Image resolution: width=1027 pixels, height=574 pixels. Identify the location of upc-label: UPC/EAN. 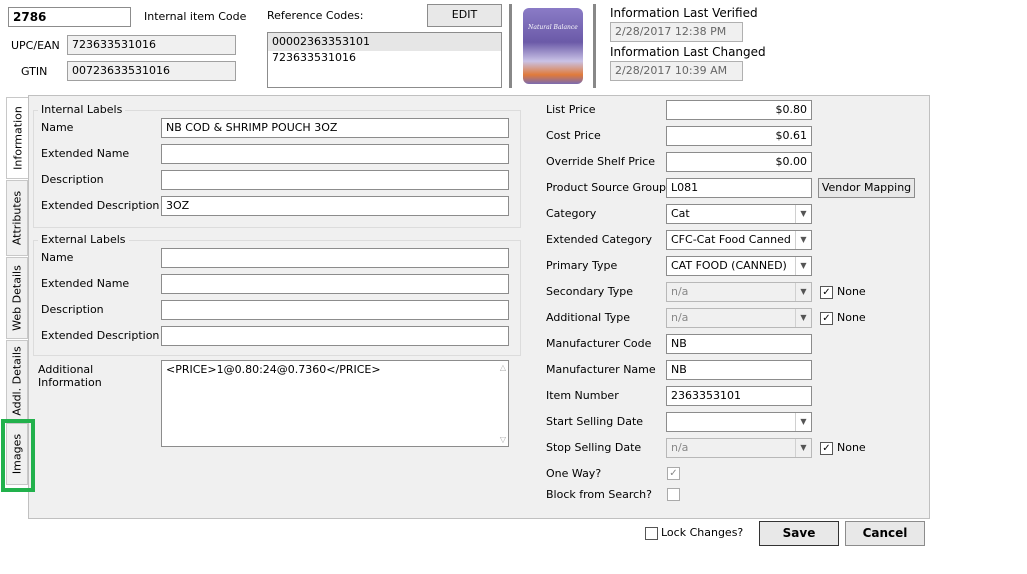
(35, 45).